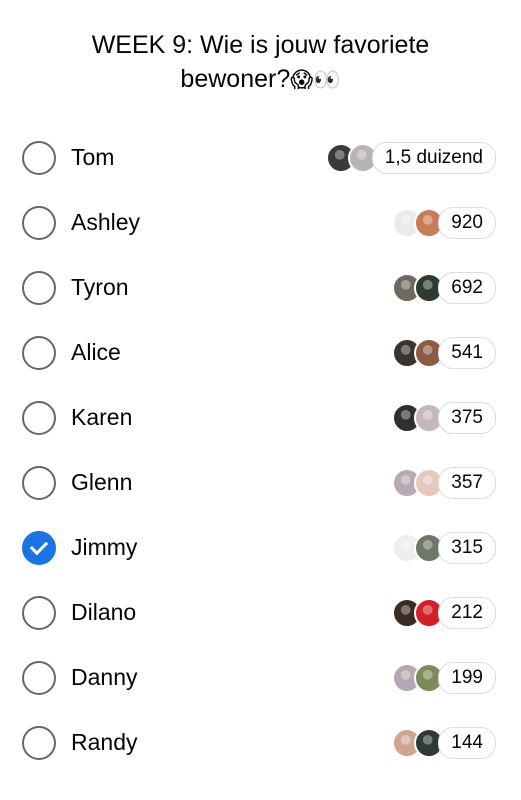 Image resolution: width=521 pixels, height=800 pixels. I want to click on poll-title-line1: WEEK 9: Wie is jouw favoriete, so click(260, 45).